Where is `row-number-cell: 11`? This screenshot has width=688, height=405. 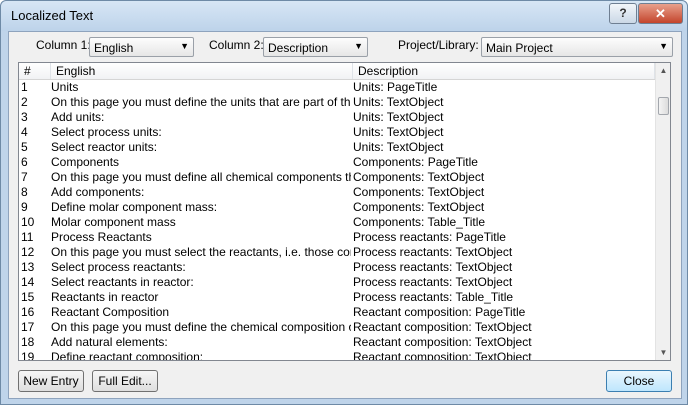 row-number-cell: 11 is located at coordinates (34, 237).